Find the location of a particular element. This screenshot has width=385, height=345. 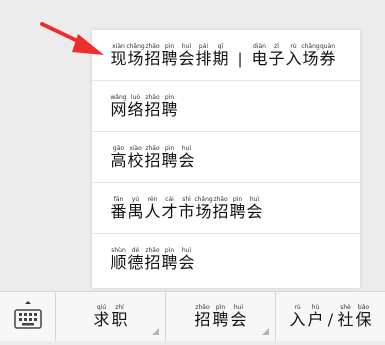

hanzi: 才 is located at coordinates (169, 211).